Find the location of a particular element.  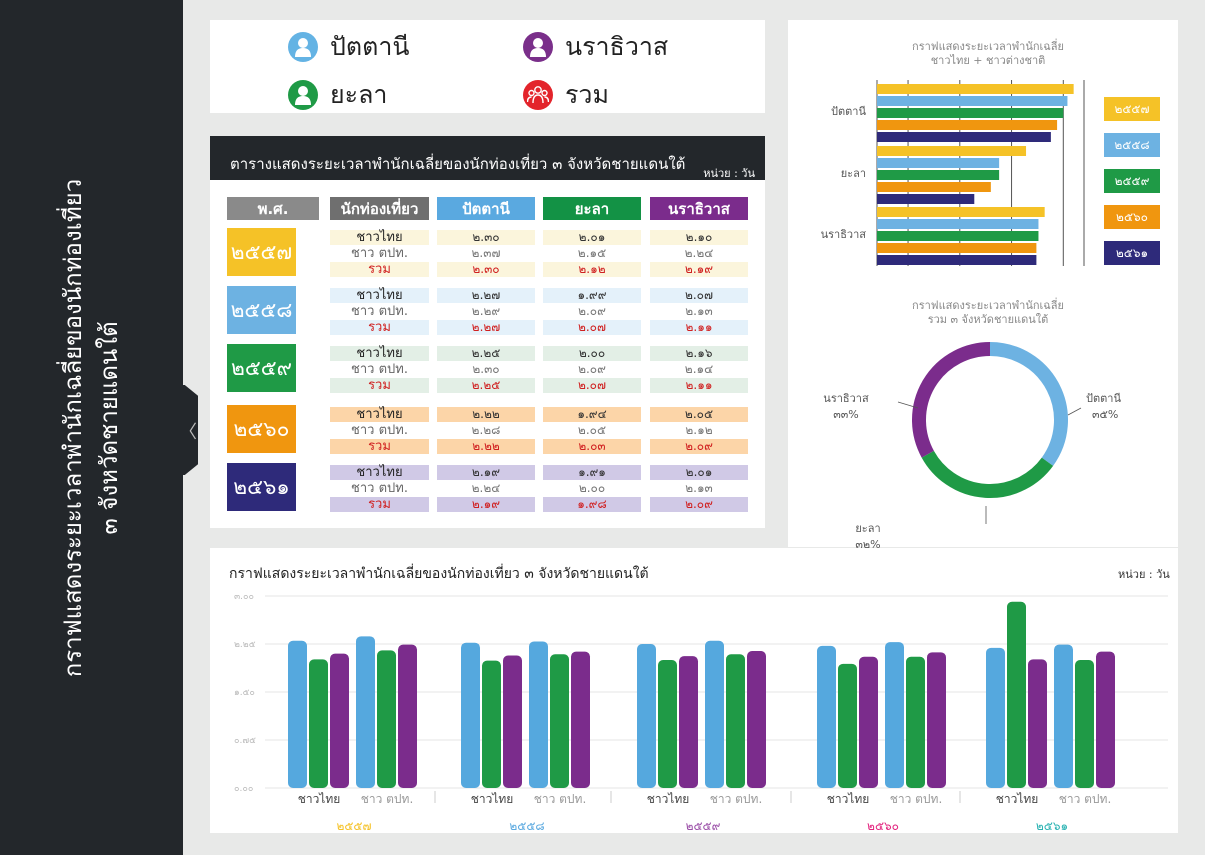

table-row-label: รวม is located at coordinates (379, 446).